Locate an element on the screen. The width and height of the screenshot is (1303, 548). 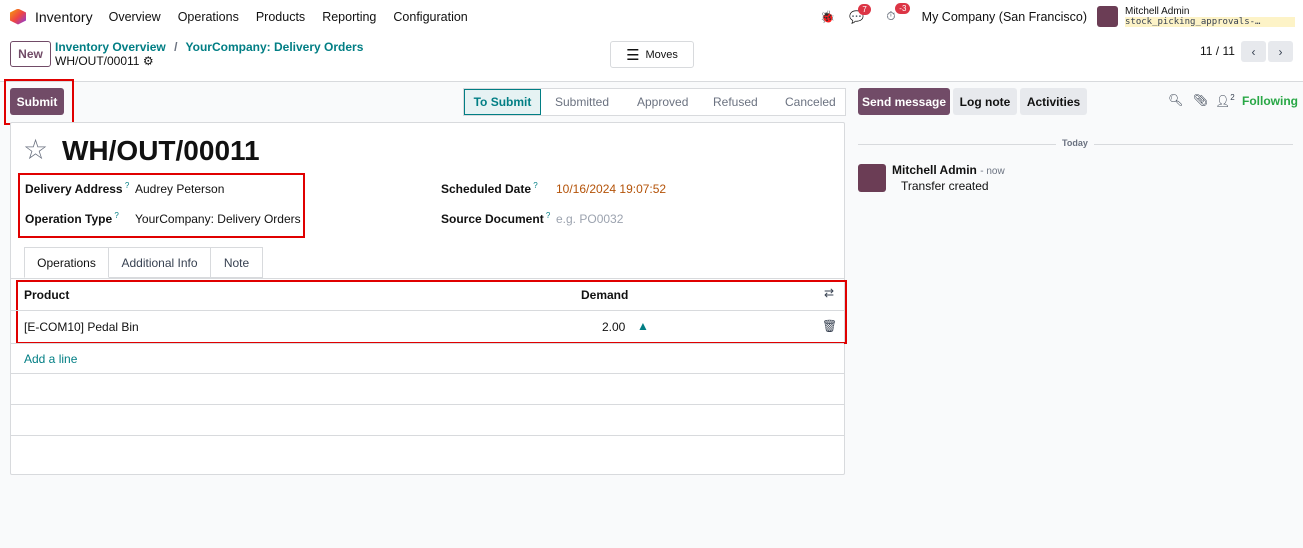
messages-icon: 💬 7 is located at coordinates (860, 13).